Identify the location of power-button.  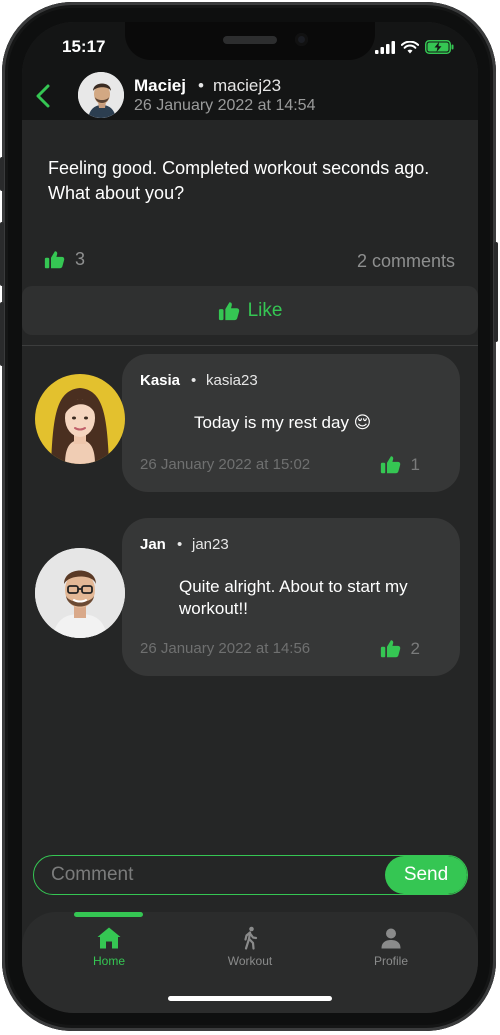
(496, 292).